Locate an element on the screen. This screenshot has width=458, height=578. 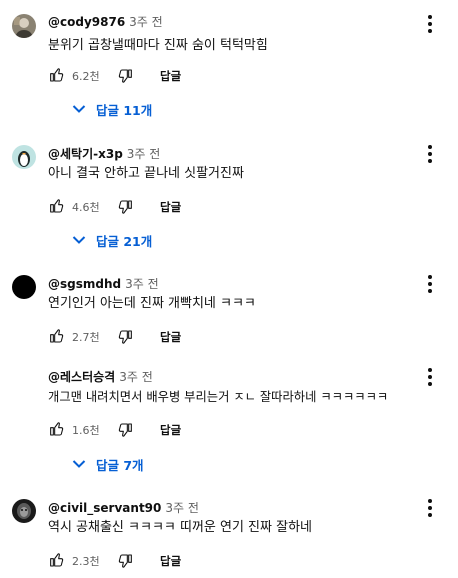
comment-header: @세탁기-x3p 3주 전 is located at coordinates (104, 154).